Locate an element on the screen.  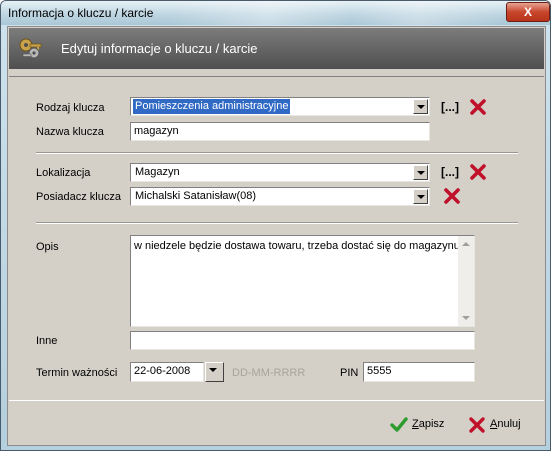
rodzaj-browse-button: [...] is located at coordinates (450, 107).